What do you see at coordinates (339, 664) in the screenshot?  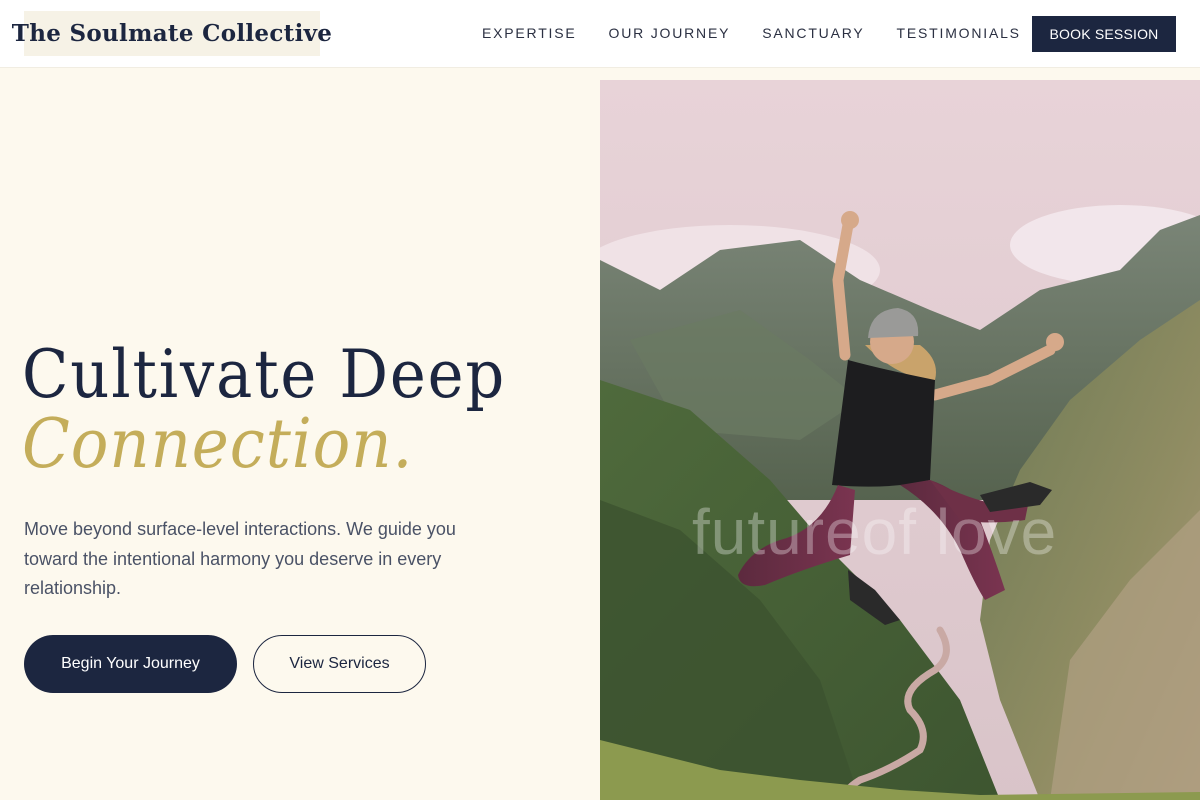 I see `view-services-button: View Services` at bounding box center [339, 664].